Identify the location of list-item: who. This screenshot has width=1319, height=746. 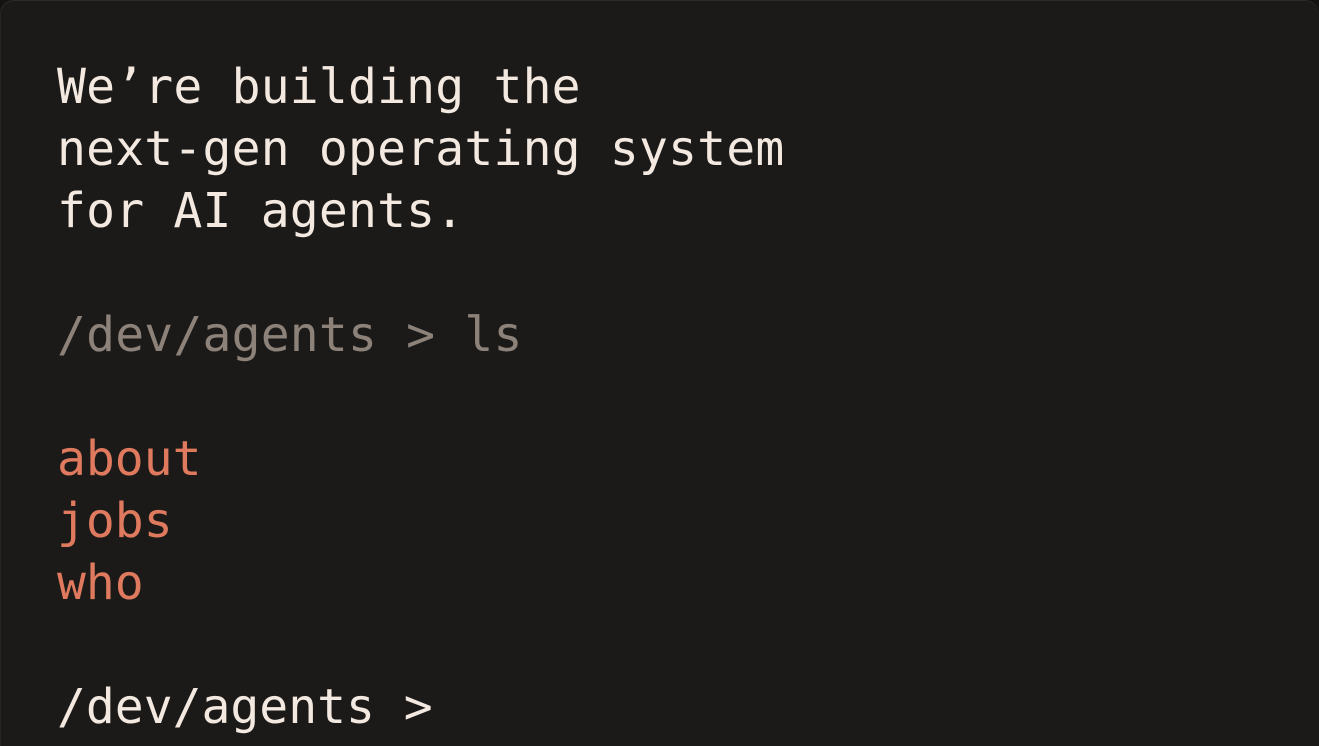
(668, 583).